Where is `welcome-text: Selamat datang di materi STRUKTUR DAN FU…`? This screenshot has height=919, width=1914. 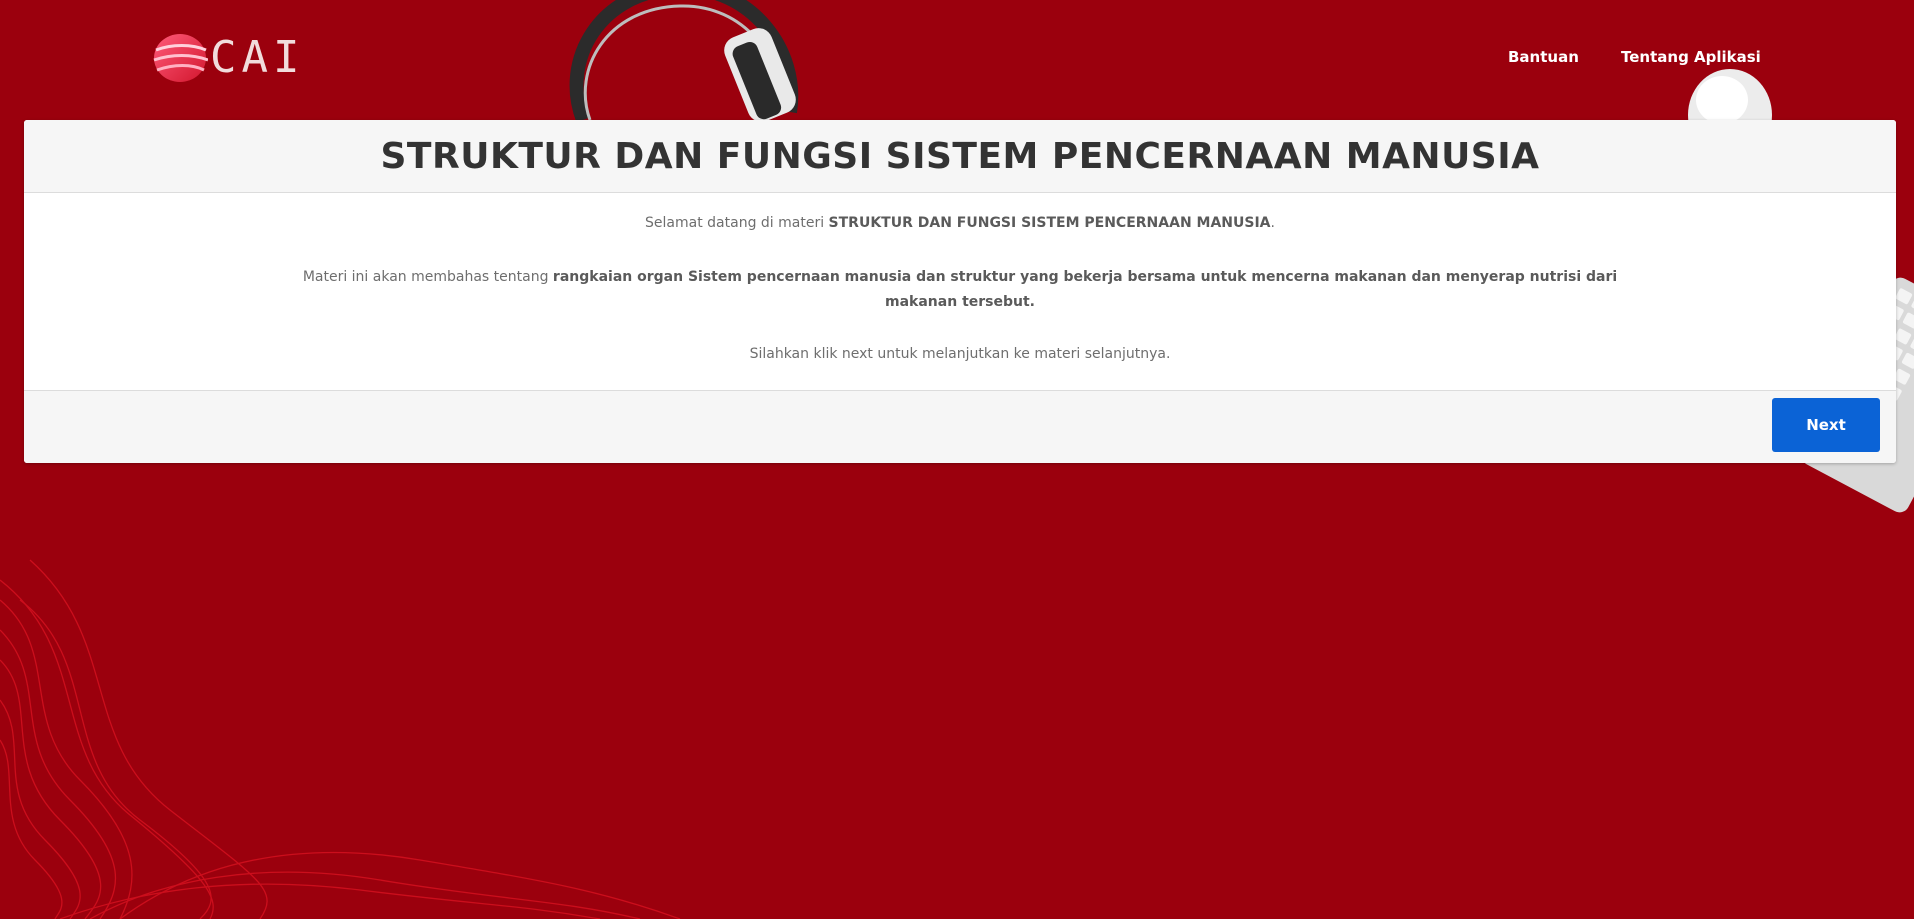
welcome-text: Selamat datang di materi STRUKTUR DAN FU… is located at coordinates (960, 223).